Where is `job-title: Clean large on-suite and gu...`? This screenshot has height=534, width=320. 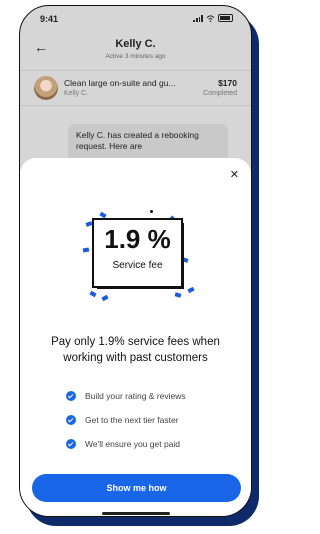
job-title: Clean large on-suite and gu... is located at coordinates (120, 83).